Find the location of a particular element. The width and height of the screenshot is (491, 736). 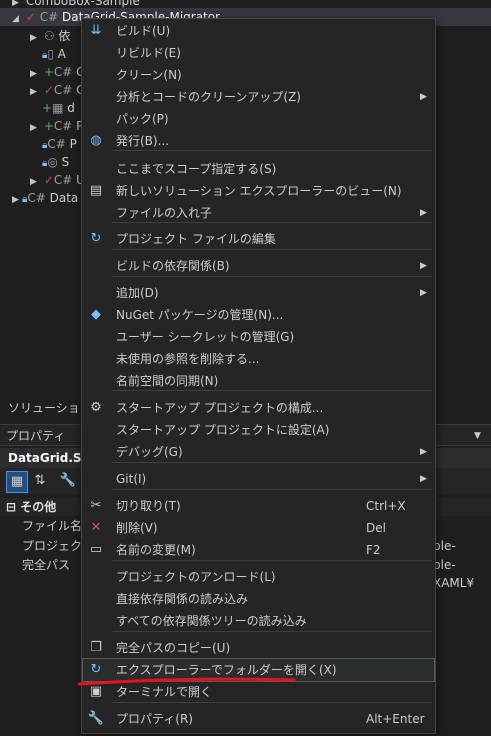

tree-item: ▶ +C# C is located at coordinates (57, 72).